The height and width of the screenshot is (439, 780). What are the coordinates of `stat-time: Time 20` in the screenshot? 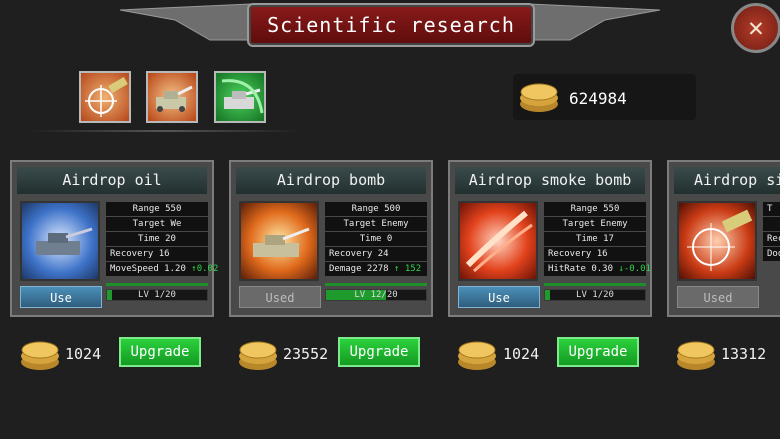 It's located at (157, 239).